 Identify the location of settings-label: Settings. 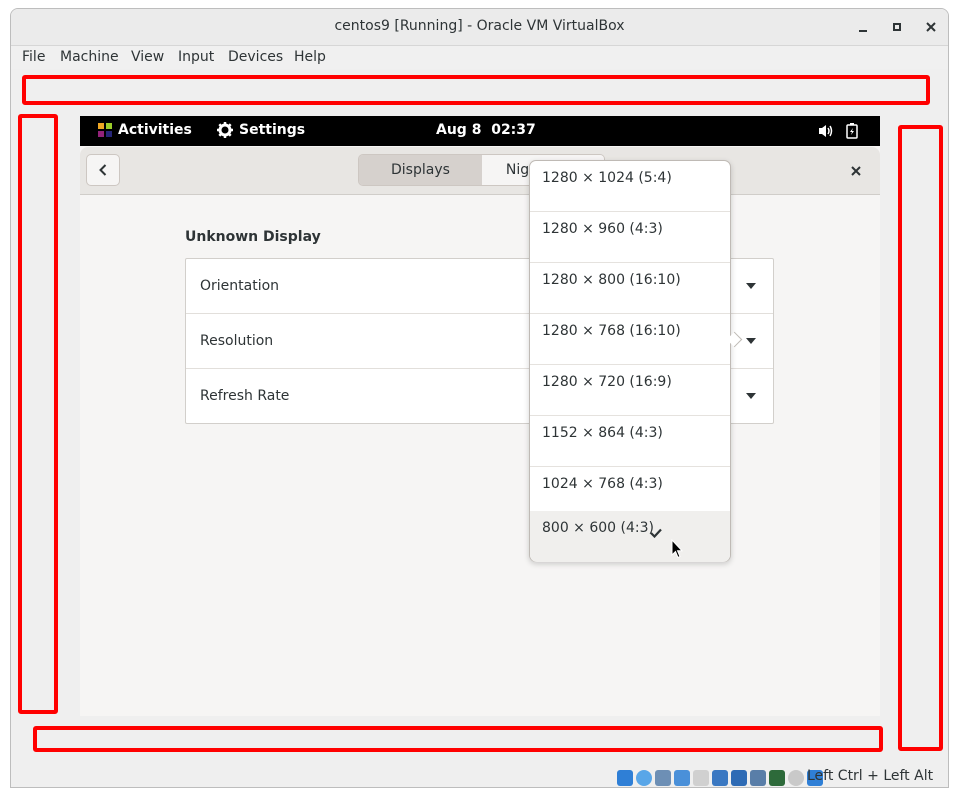
(272, 130).